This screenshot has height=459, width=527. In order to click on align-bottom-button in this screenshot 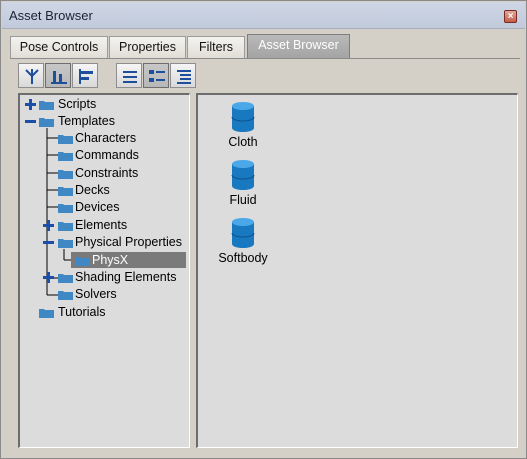, I will do `click(58, 75)`.